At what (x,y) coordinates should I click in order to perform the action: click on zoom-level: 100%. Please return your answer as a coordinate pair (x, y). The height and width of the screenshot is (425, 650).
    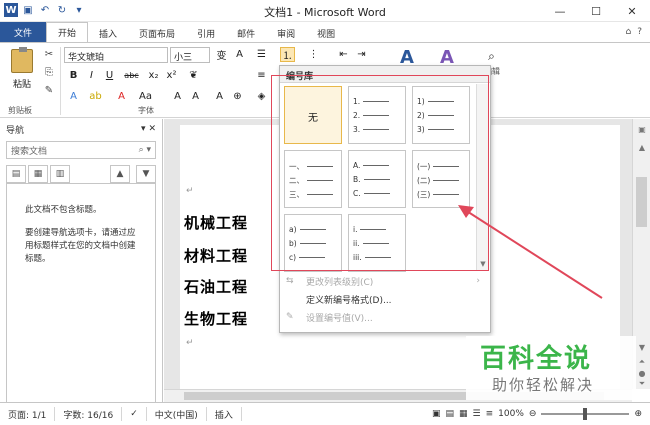
    Looking at the image, I should click on (511, 414).